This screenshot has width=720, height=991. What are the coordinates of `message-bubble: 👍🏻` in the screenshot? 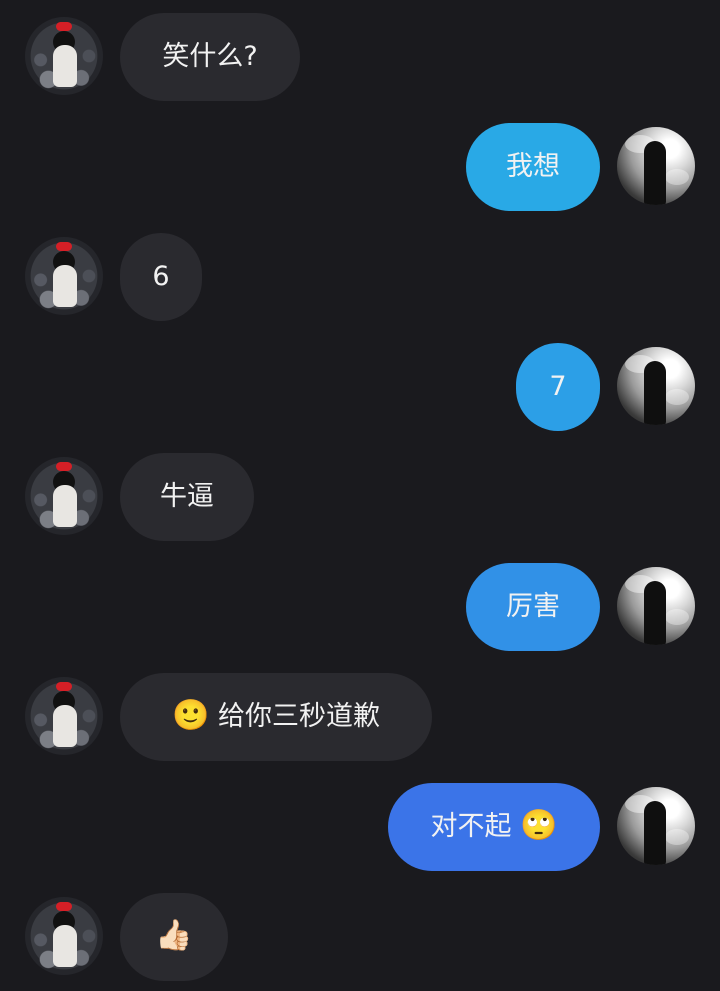 It's located at (174, 937).